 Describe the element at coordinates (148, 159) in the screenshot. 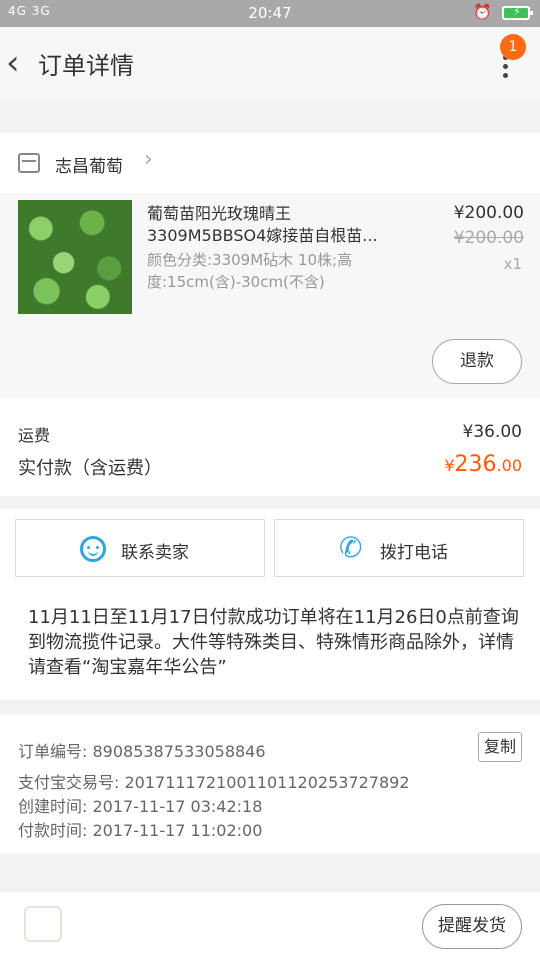

I see `chevron-right-icon: ›` at that location.